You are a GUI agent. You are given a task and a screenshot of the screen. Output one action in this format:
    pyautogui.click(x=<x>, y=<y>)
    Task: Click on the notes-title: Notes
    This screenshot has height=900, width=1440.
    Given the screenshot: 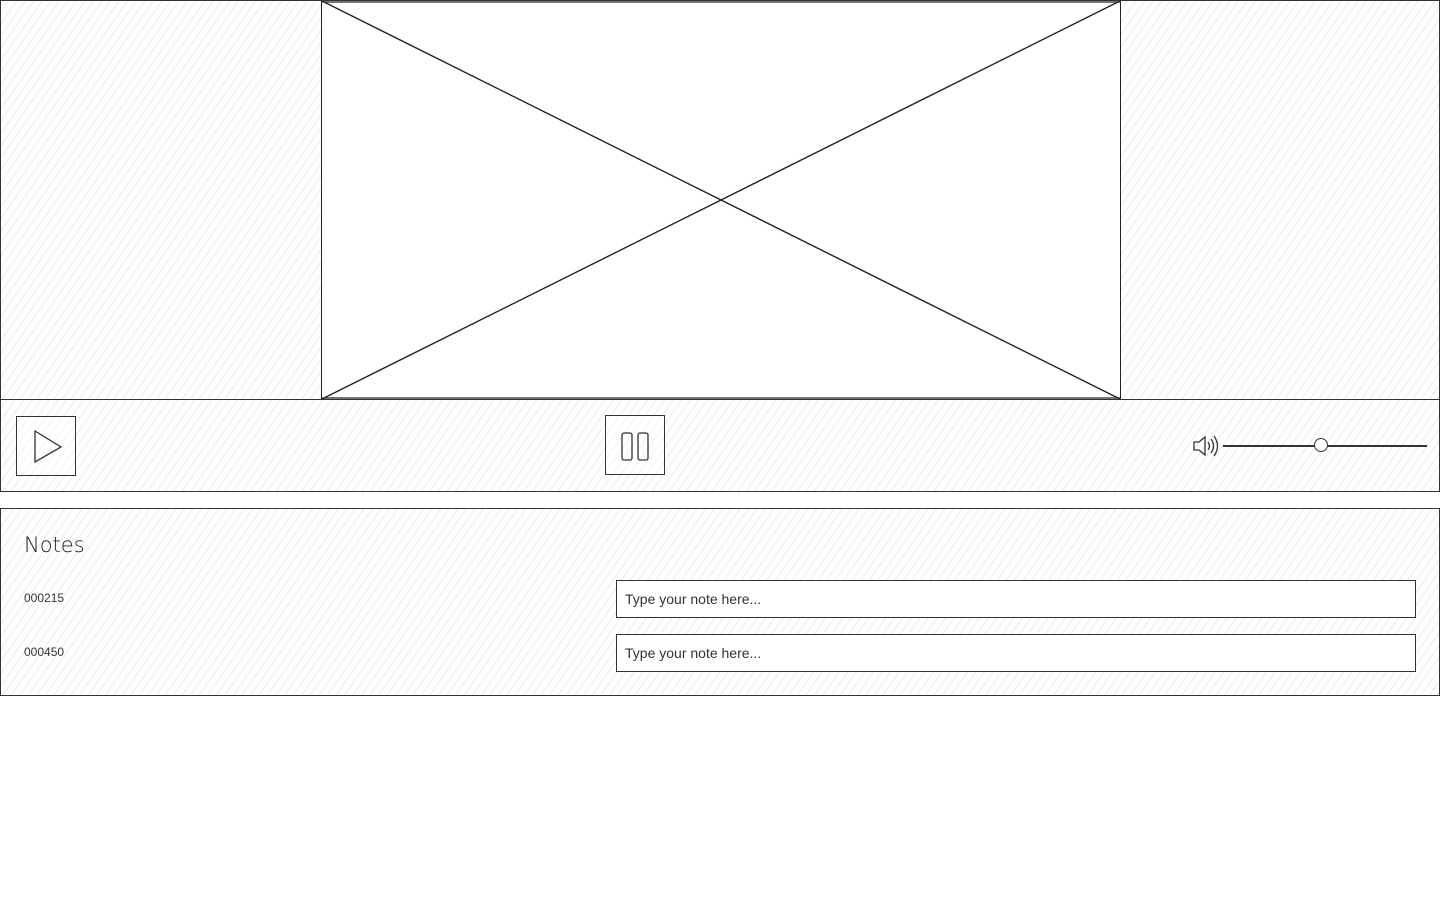 What is the action you would take?
    pyautogui.click(x=54, y=545)
    